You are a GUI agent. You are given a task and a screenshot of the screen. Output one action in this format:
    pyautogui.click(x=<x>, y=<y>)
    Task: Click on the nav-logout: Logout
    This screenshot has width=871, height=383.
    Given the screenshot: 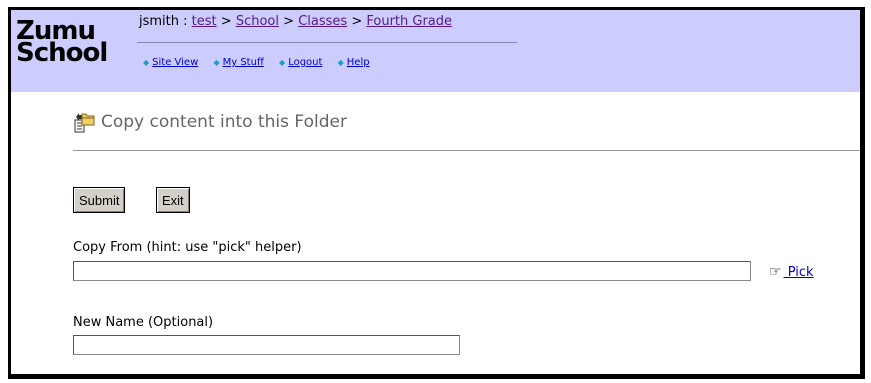 What is the action you would take?
    pyautogui.click(x=305, y=62)
    